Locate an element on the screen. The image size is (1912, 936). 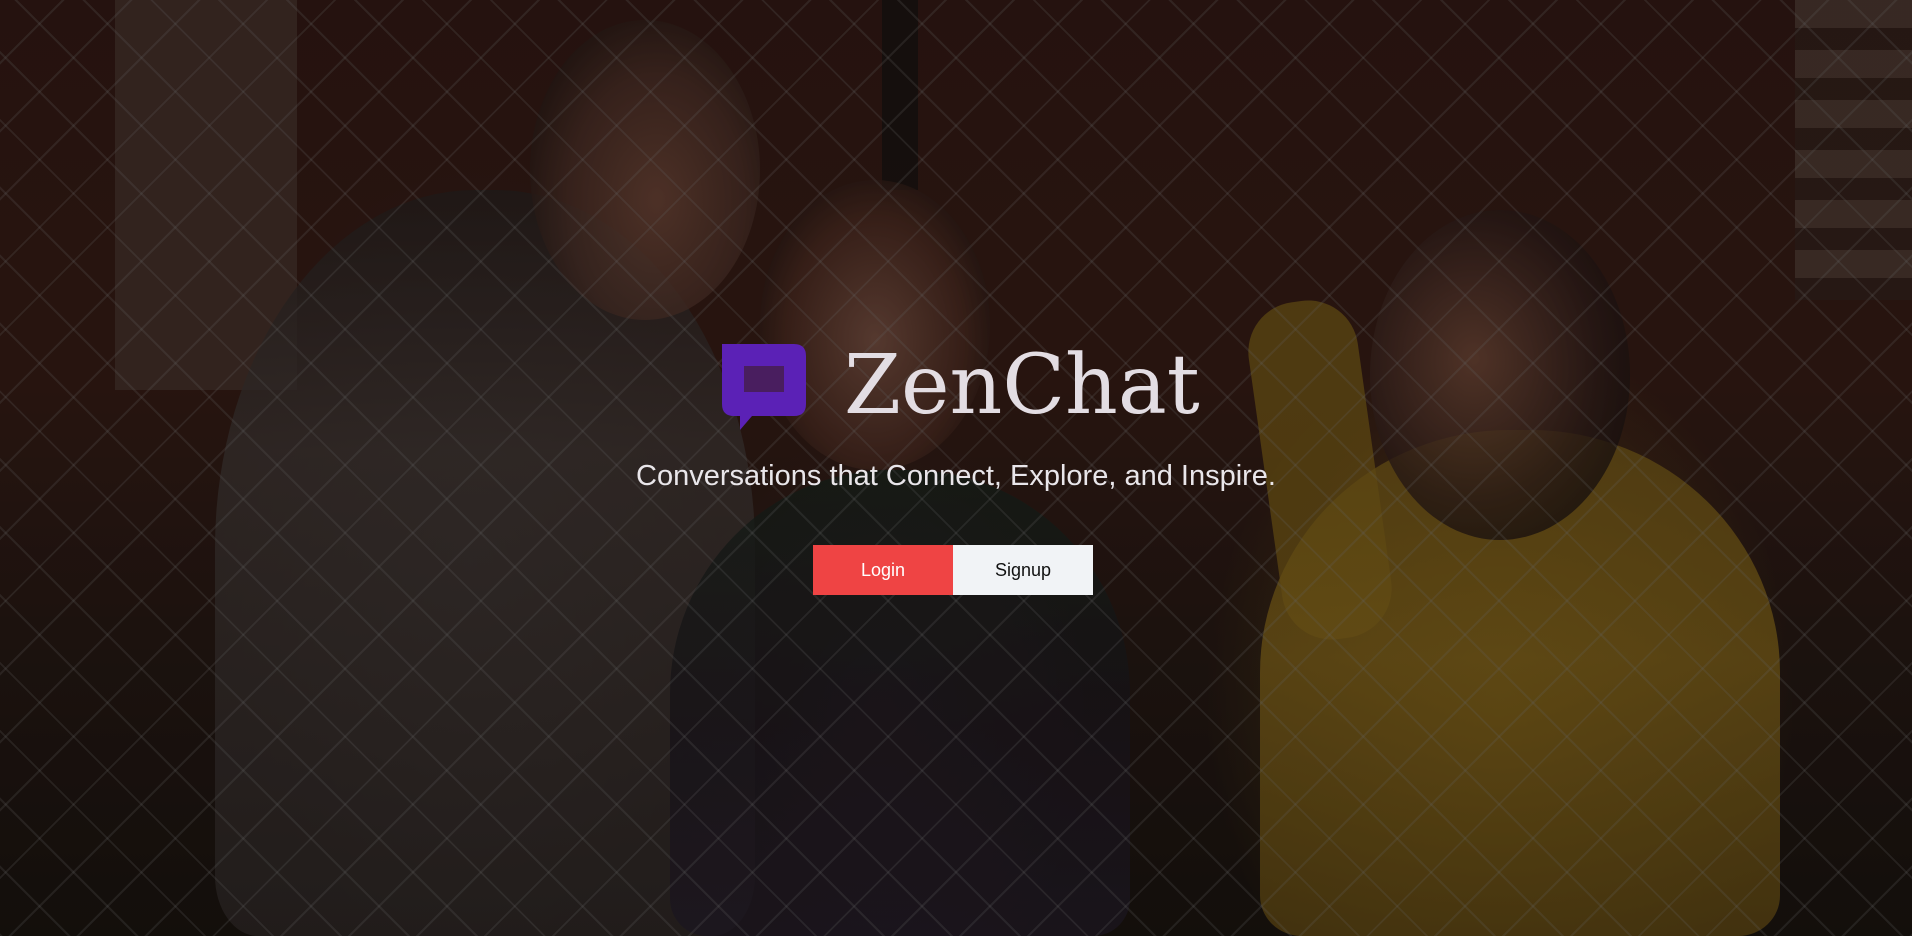
login-button: Login is located at coordinates (883, 570).